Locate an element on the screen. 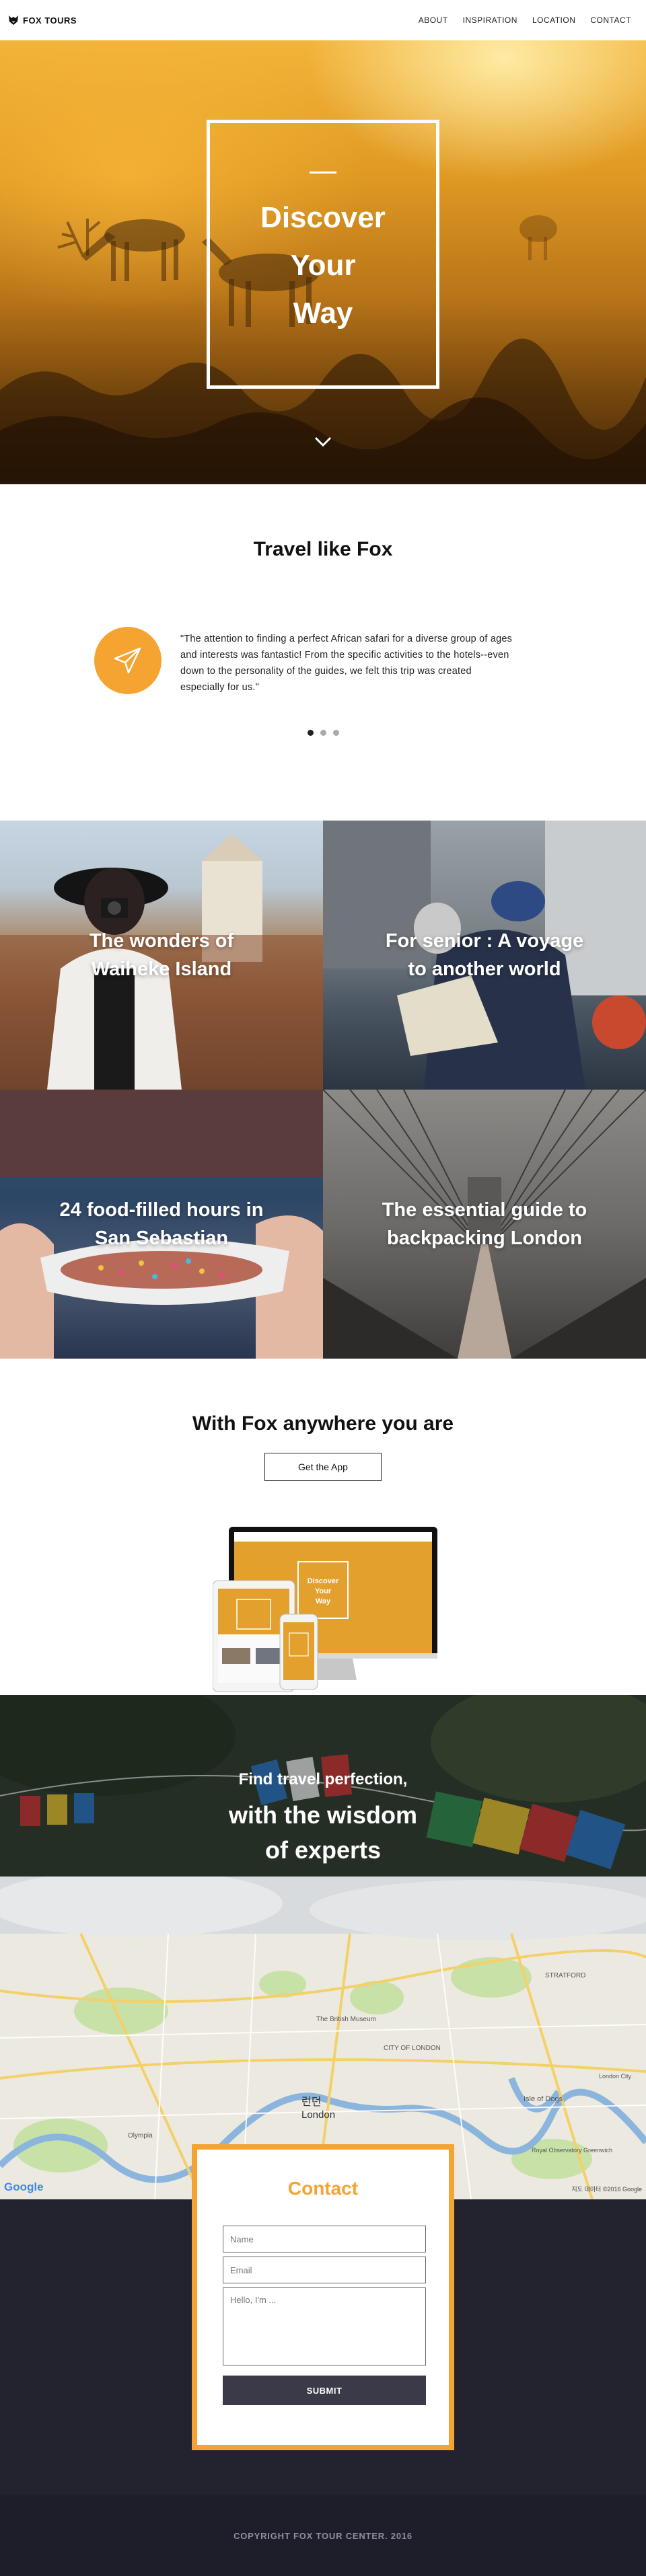  submit-button: SUBMIT is located at coordinates (325, 2390).